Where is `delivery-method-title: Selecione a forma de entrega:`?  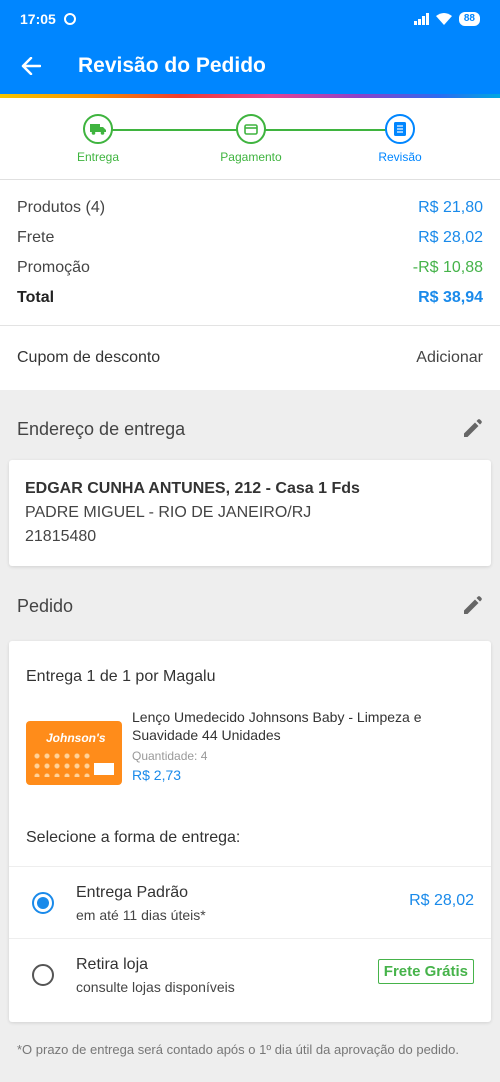
delivery-method-title: Selecione a forma de entrega: is located at coordinates (133, 837).